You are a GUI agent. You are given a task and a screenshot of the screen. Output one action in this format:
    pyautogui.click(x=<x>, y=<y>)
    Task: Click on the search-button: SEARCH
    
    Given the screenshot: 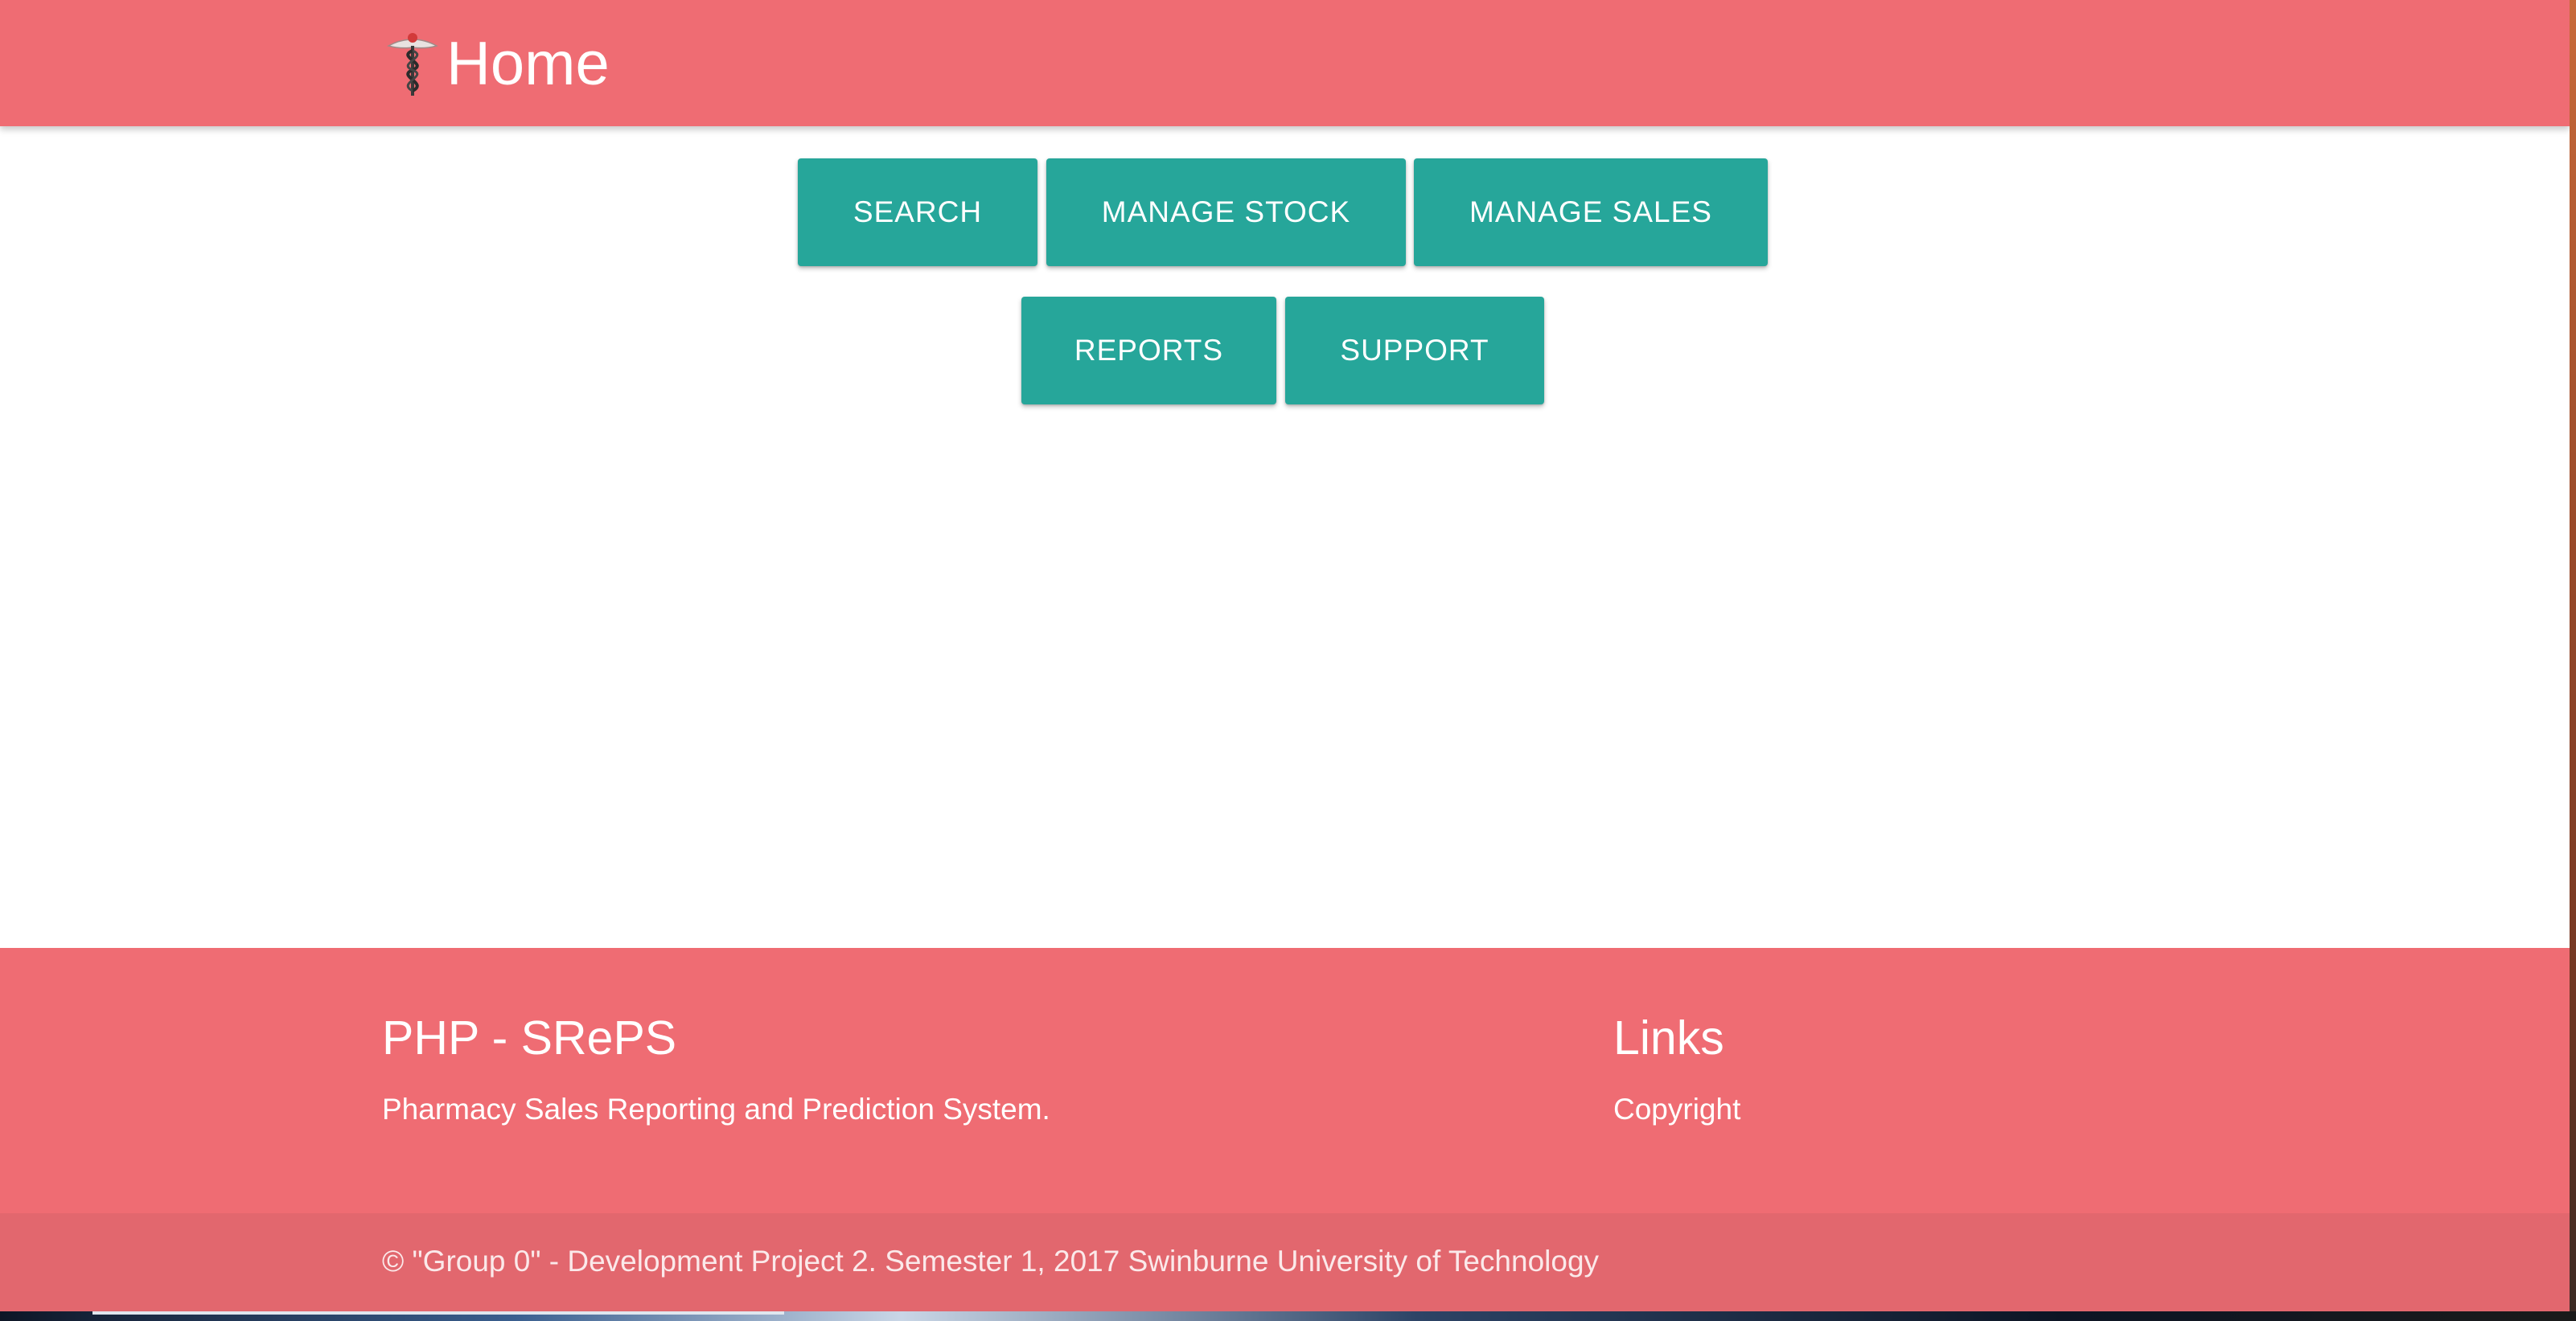 What is the action you would take?
    pyautogui.click(x=917, y=212)
    